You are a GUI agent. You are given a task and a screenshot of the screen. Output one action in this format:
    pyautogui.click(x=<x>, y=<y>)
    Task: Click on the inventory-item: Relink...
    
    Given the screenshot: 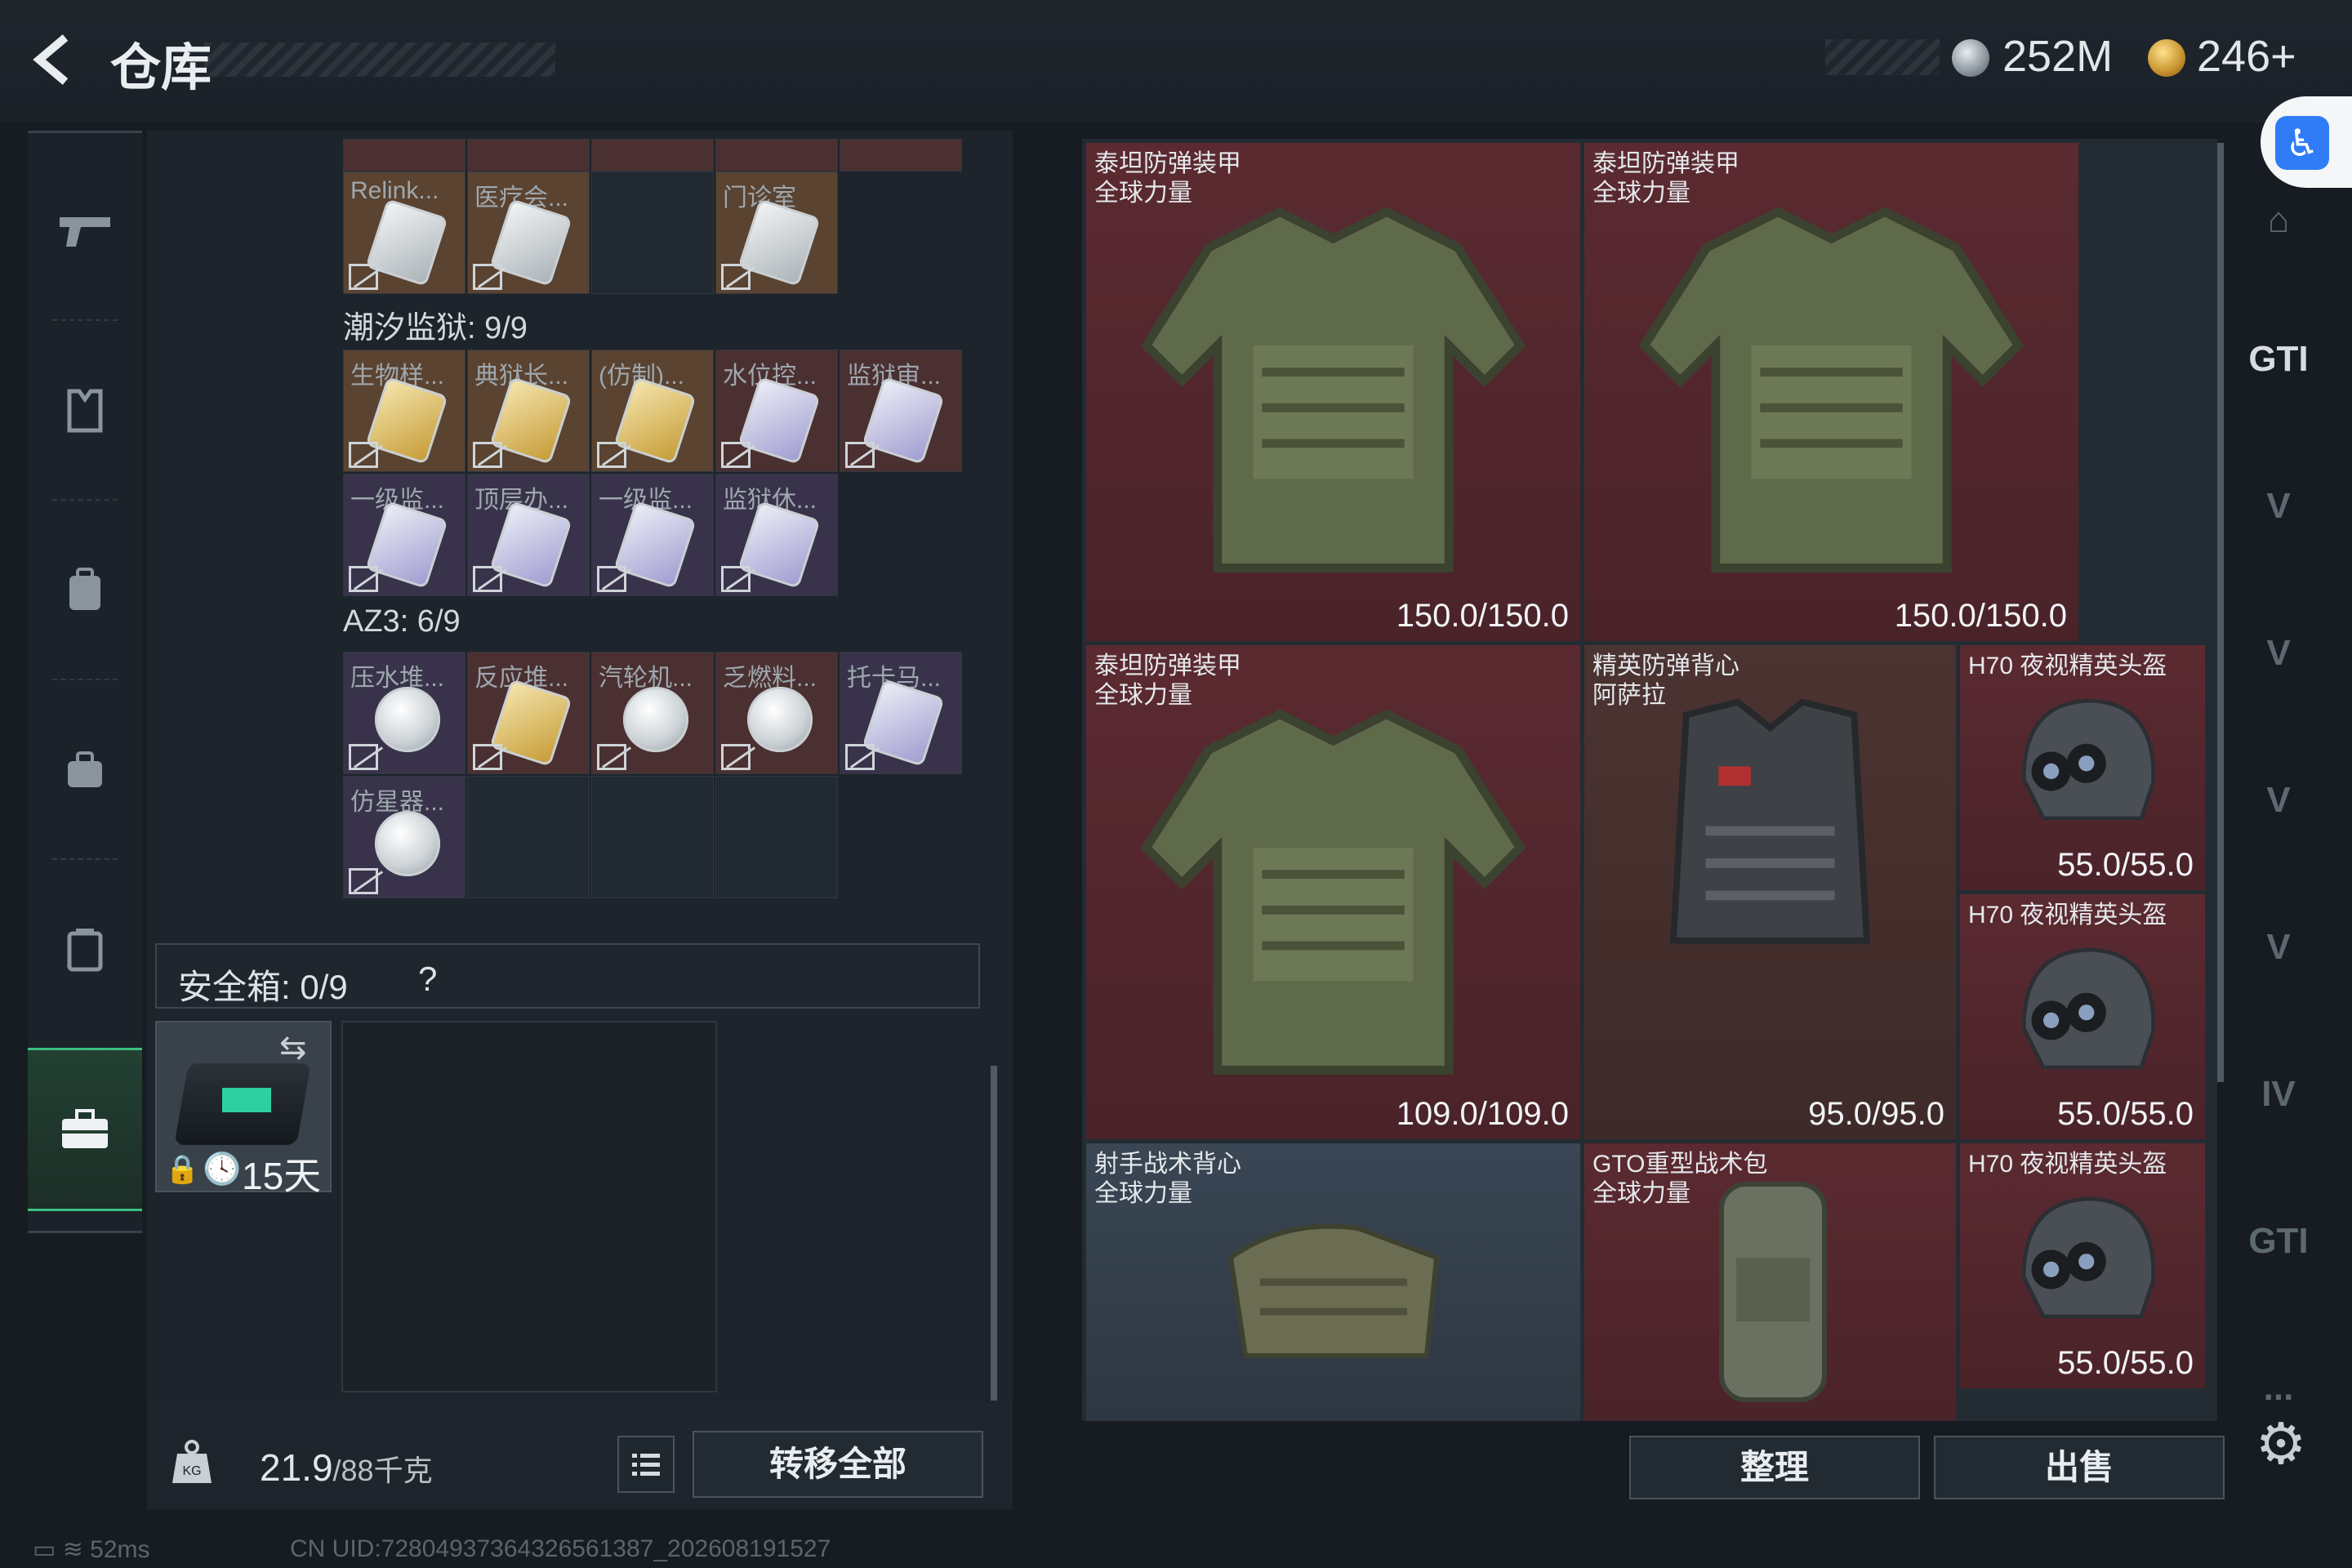 What is the action you would take?
    pyautogui.click(x=404, y=233)
    